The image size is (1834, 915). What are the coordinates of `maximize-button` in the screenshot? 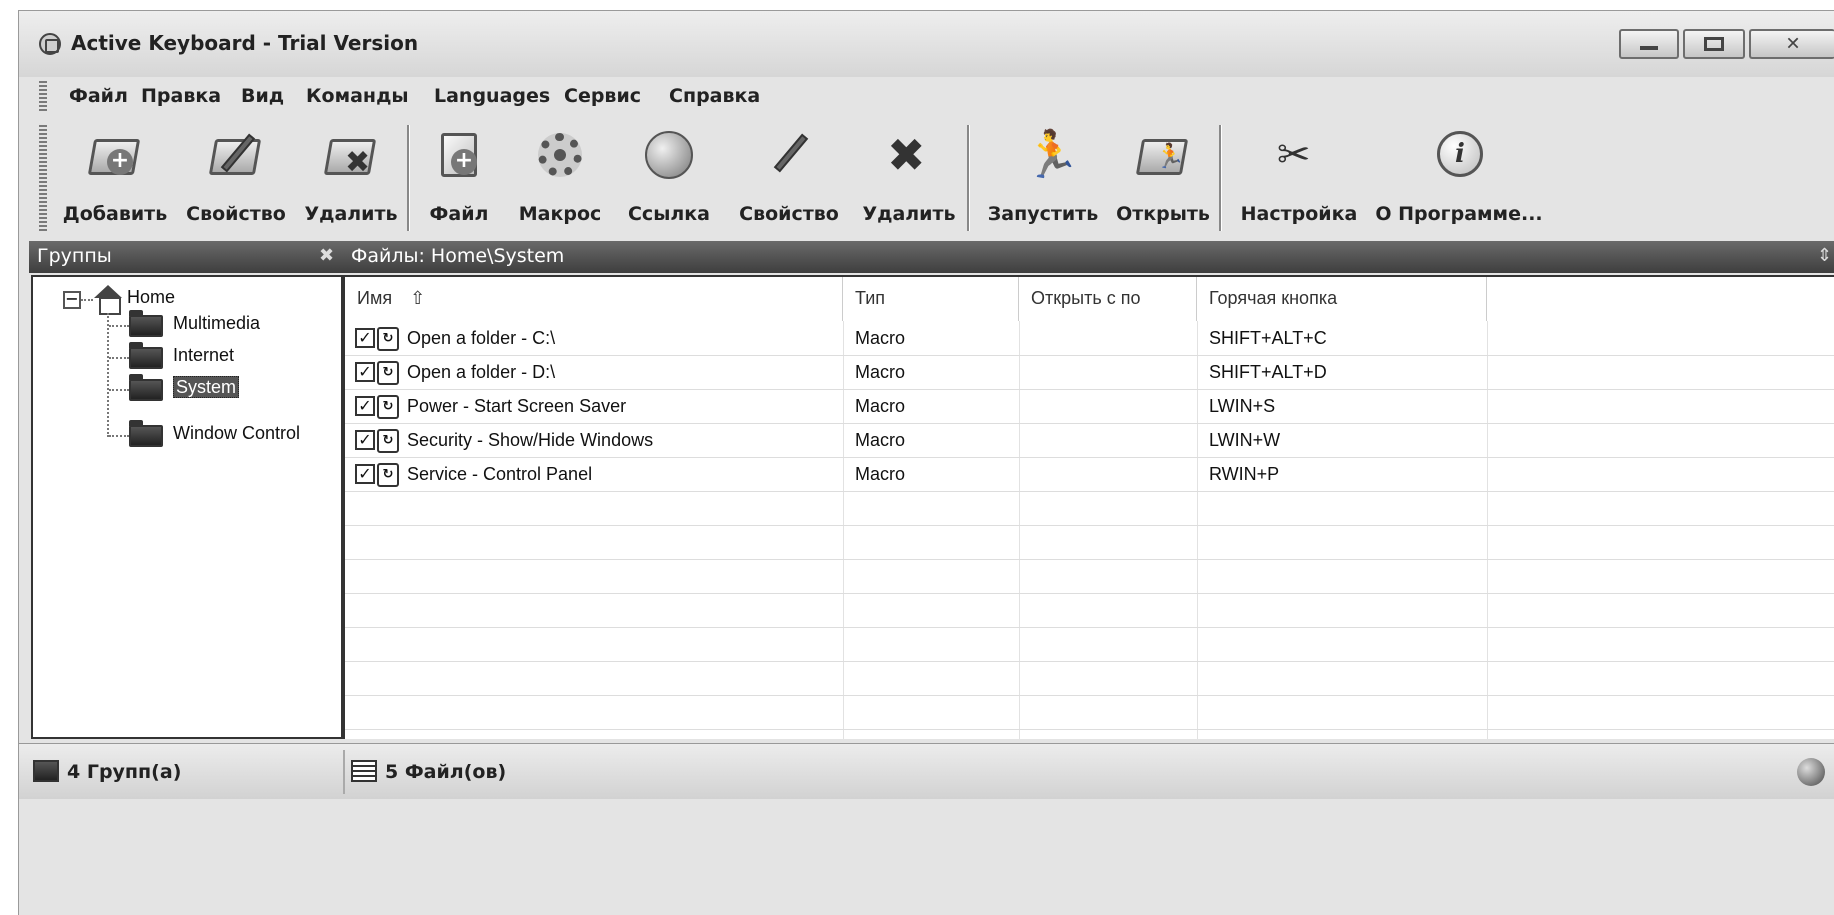 It's located at (1714, 44).